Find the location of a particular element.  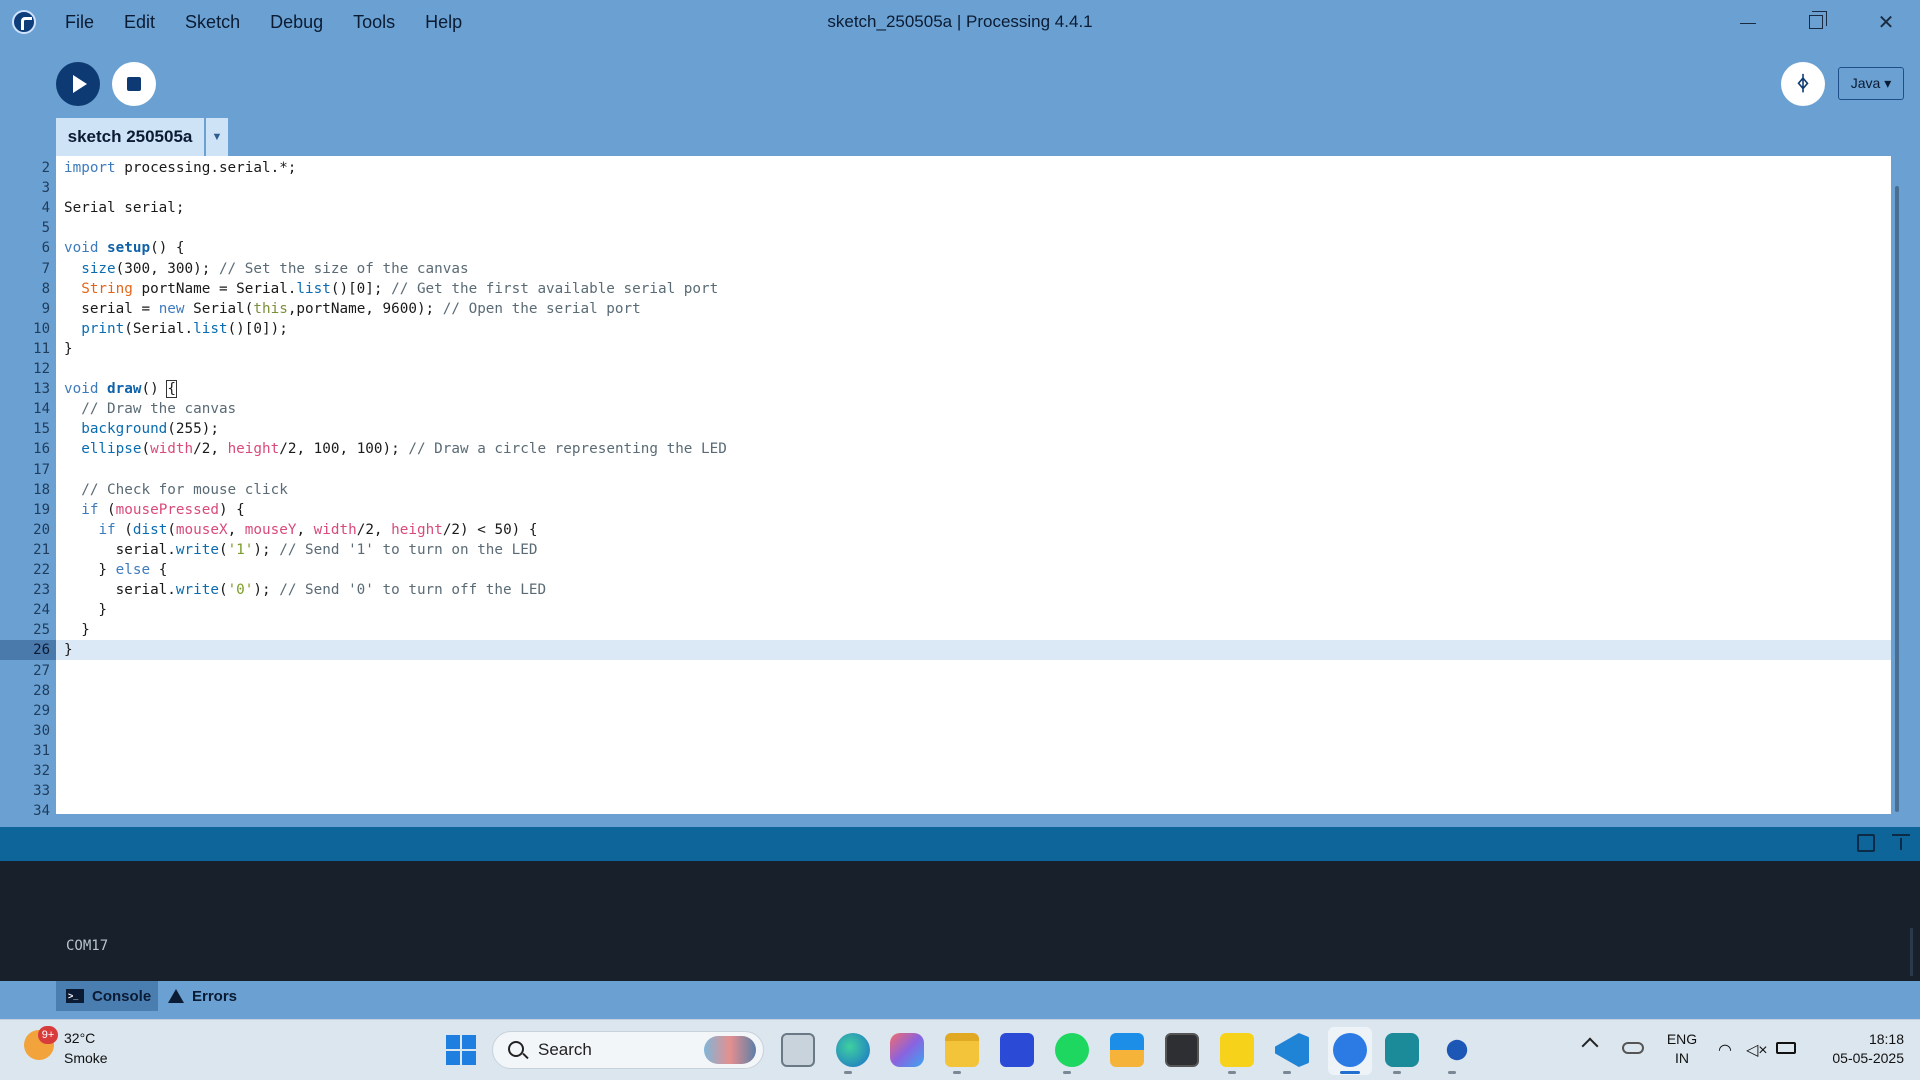

code-line: } else { is located at coordinates (115, 570).